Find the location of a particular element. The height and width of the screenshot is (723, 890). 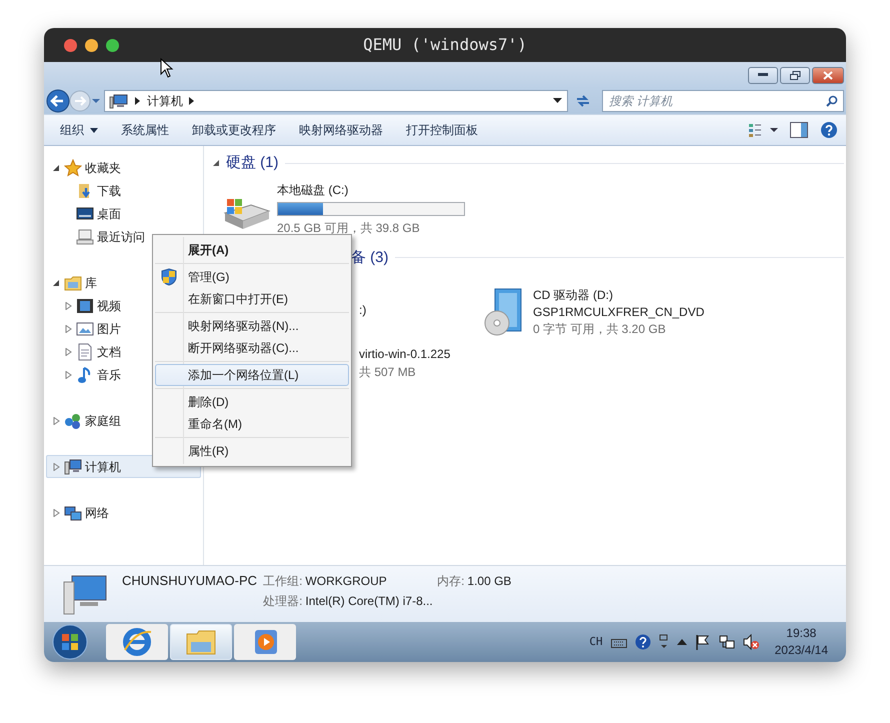

nav-item: 桌面 is located at coordinates (86, 213).